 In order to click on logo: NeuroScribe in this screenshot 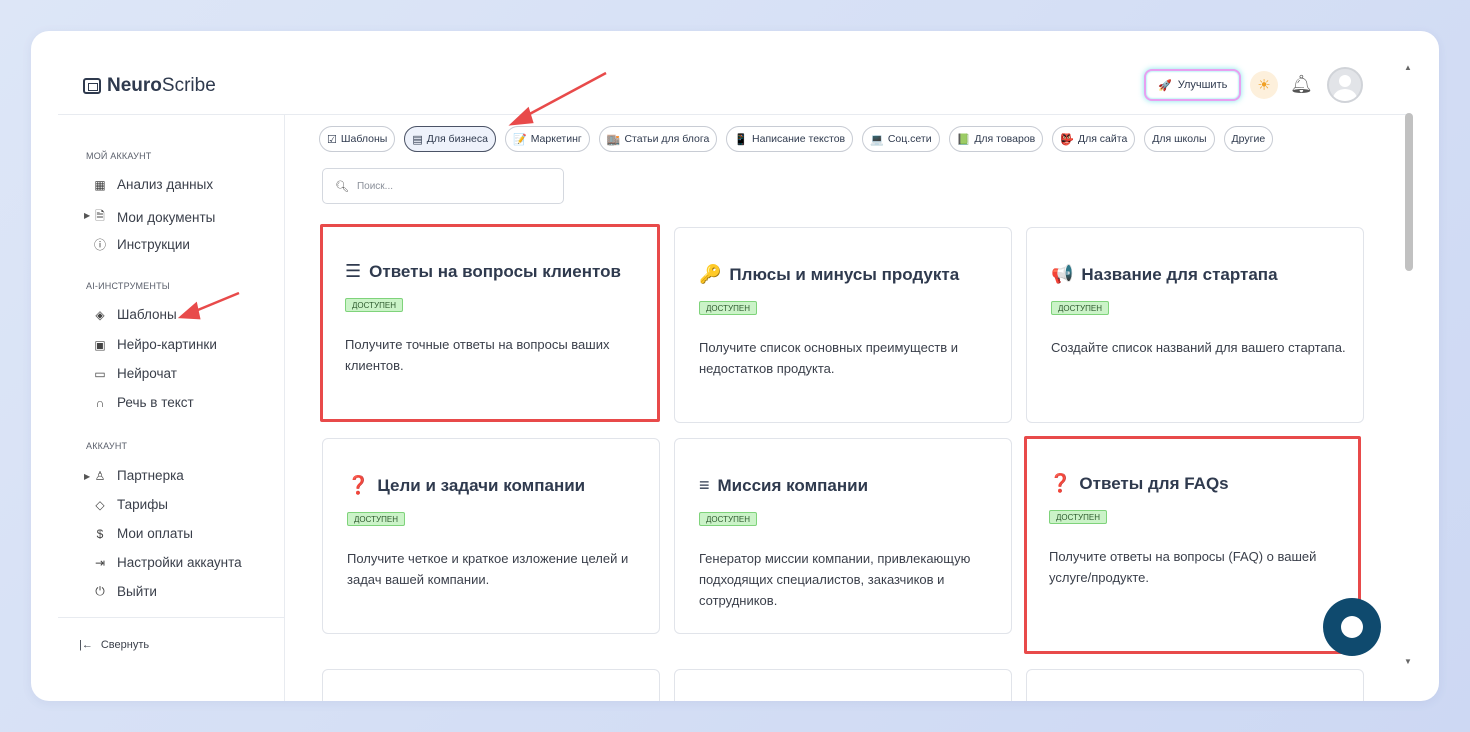, I will do `click(149, 86)`.